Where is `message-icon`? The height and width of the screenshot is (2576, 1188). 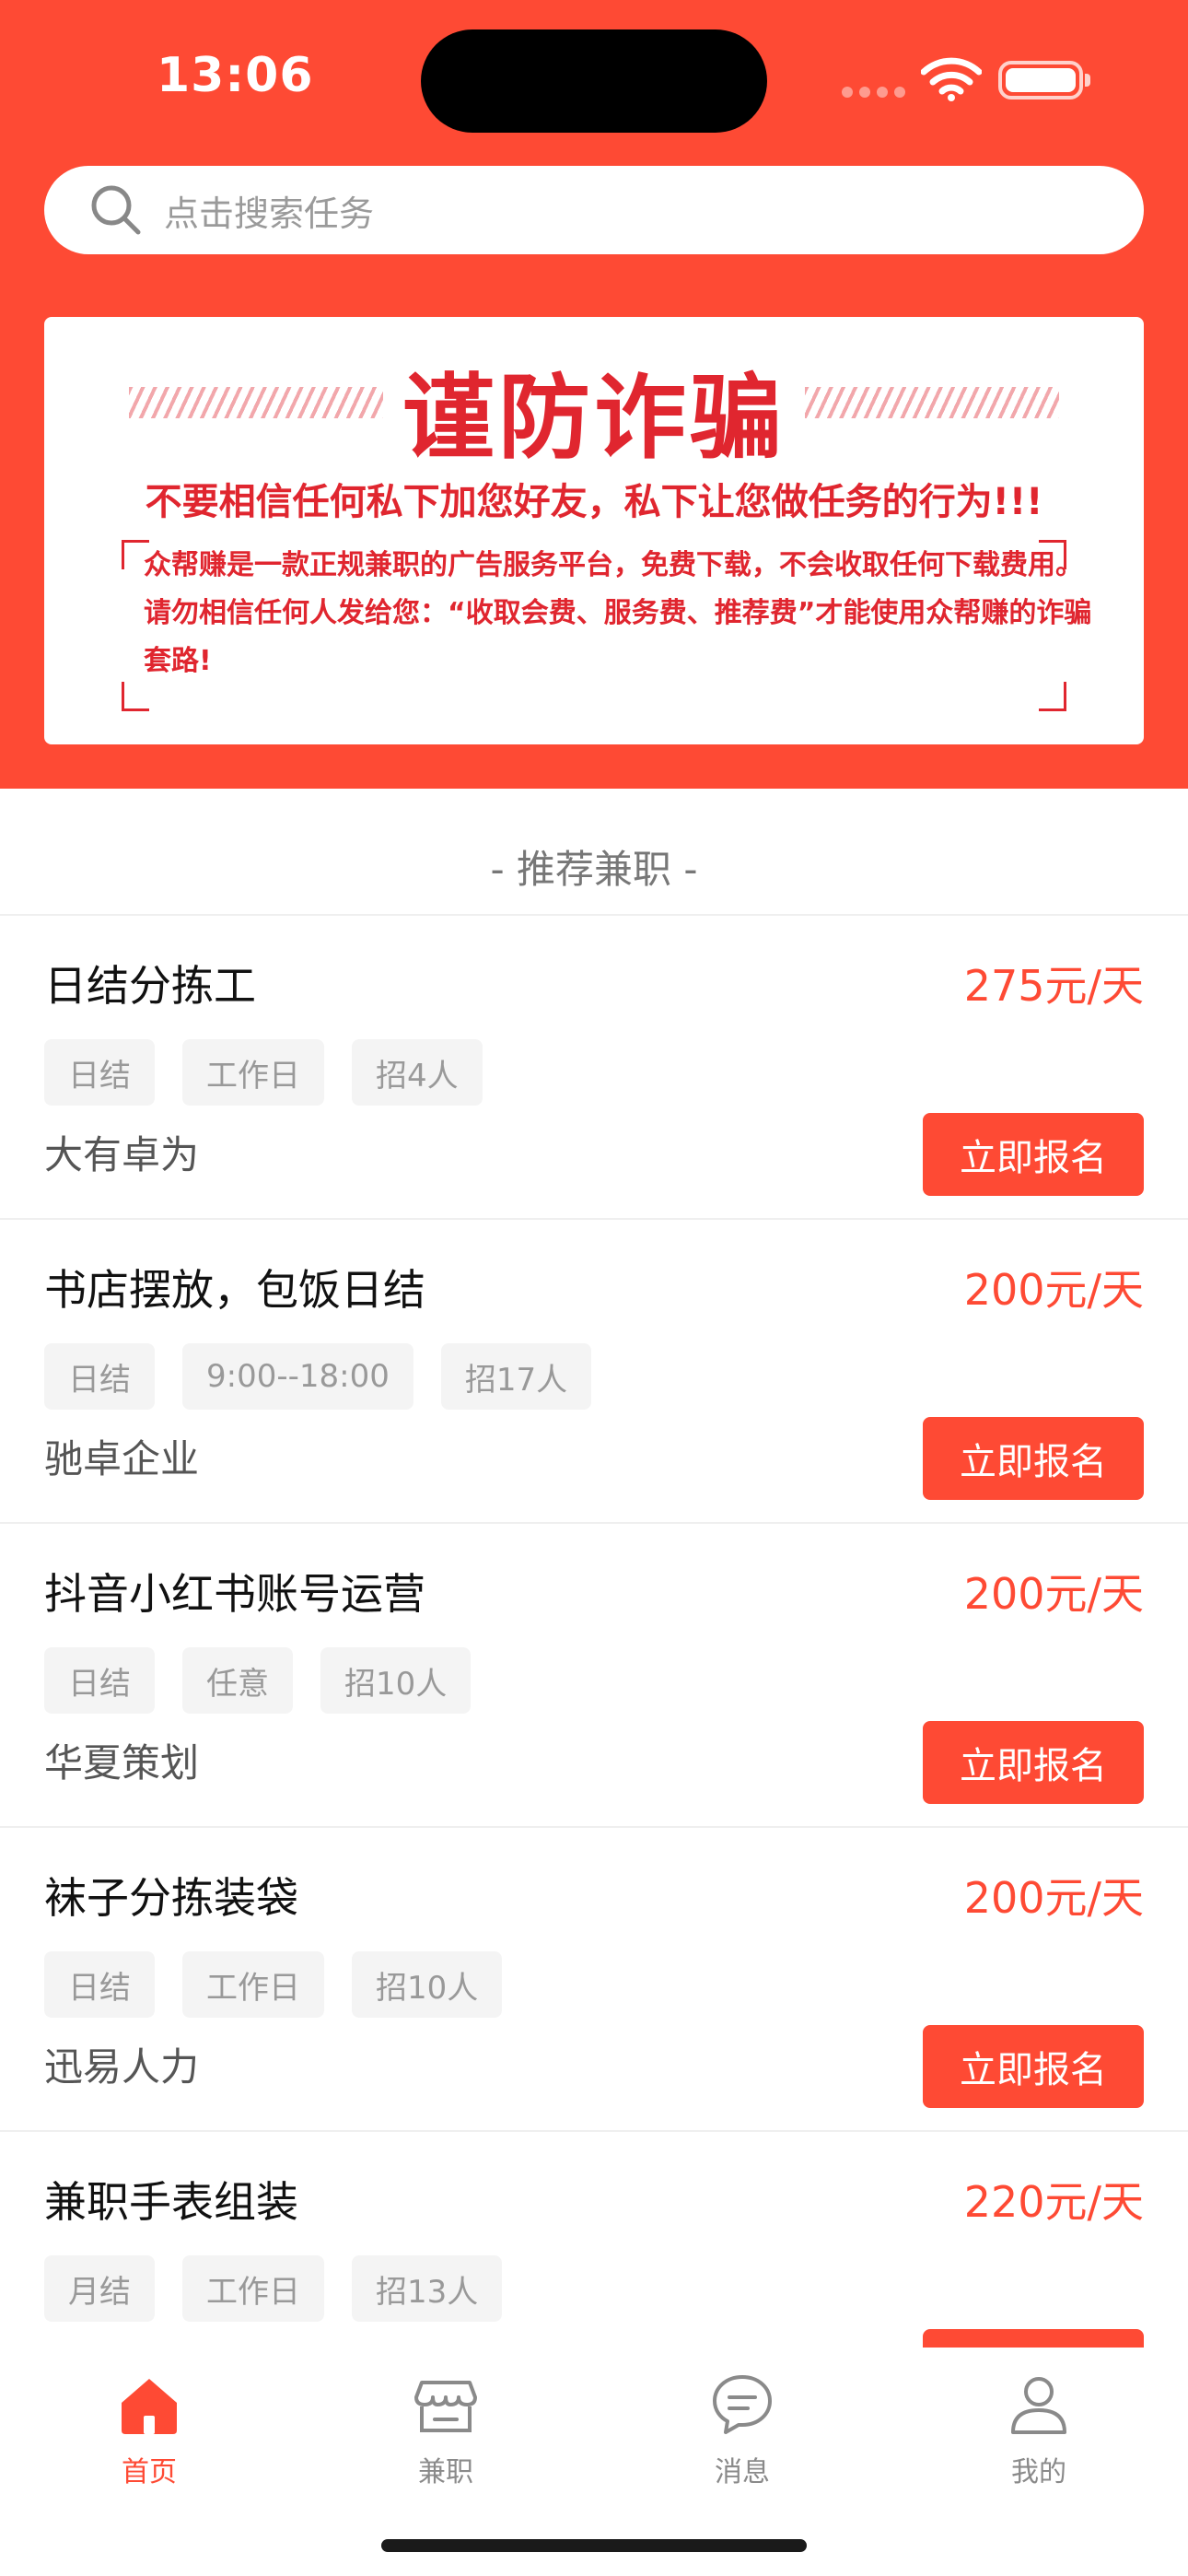
message-icon is located at coordinates (742, 2404).